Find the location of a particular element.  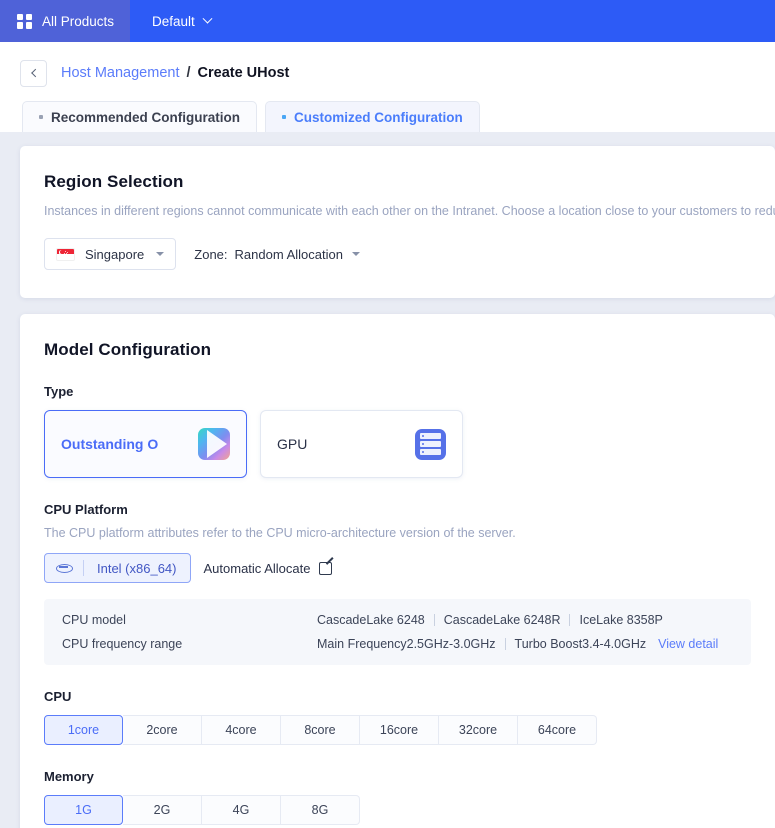

cpu-frequency-value-1: Turbo Boost3.4-4.0GHz is located at coordinates (580, 644).